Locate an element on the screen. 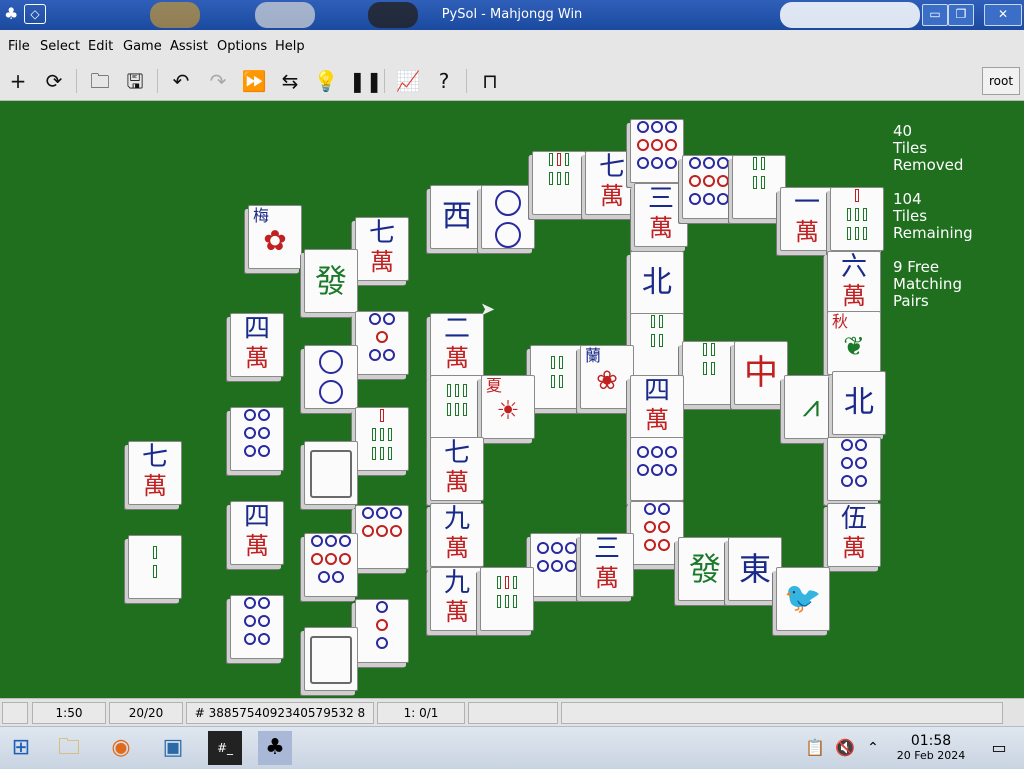  new-game-icon: + is located at coordinates (18, 81).